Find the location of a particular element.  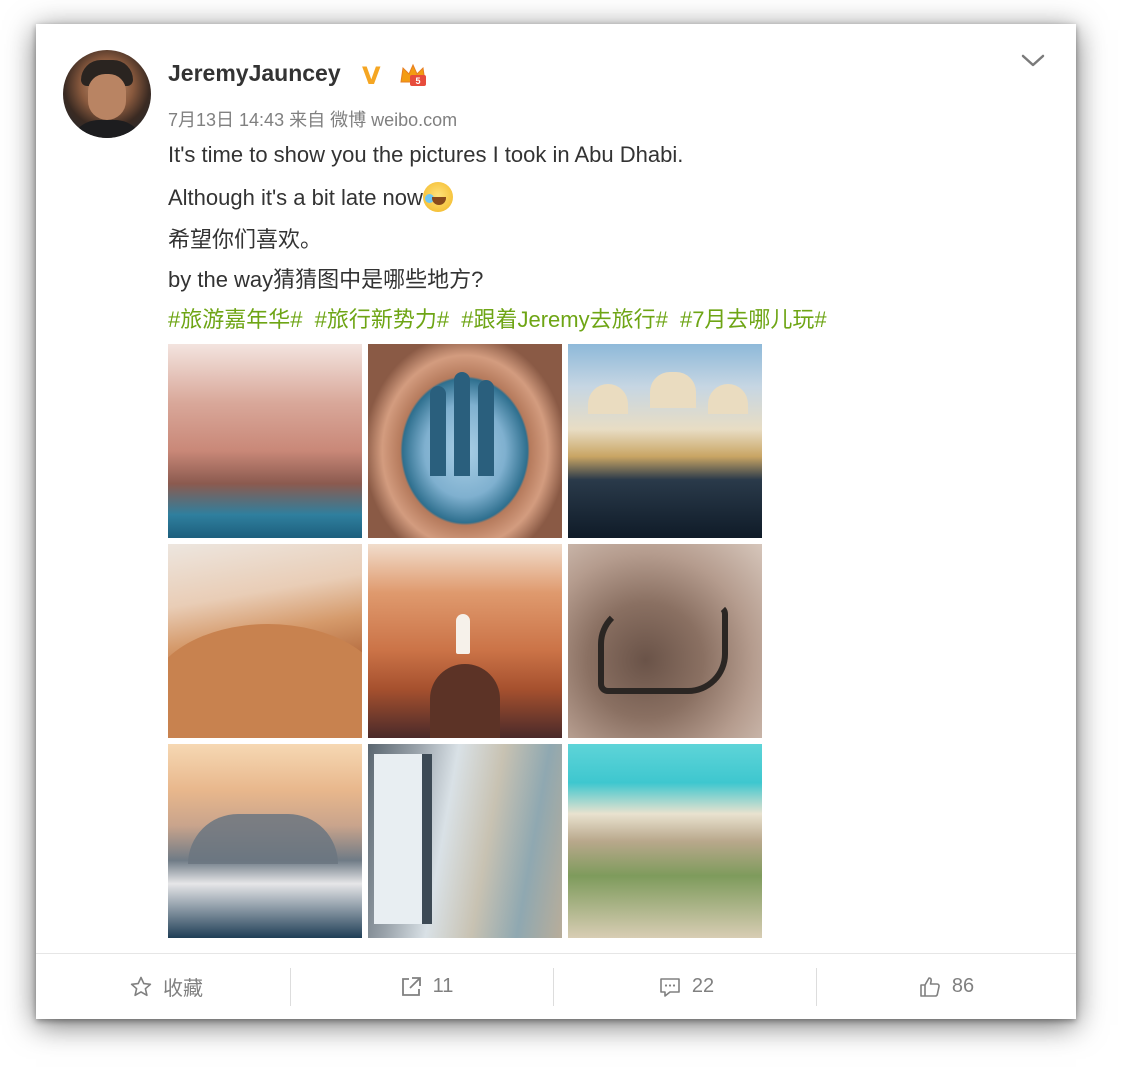

repost-count: 11 is located at coordinates (443, 986).